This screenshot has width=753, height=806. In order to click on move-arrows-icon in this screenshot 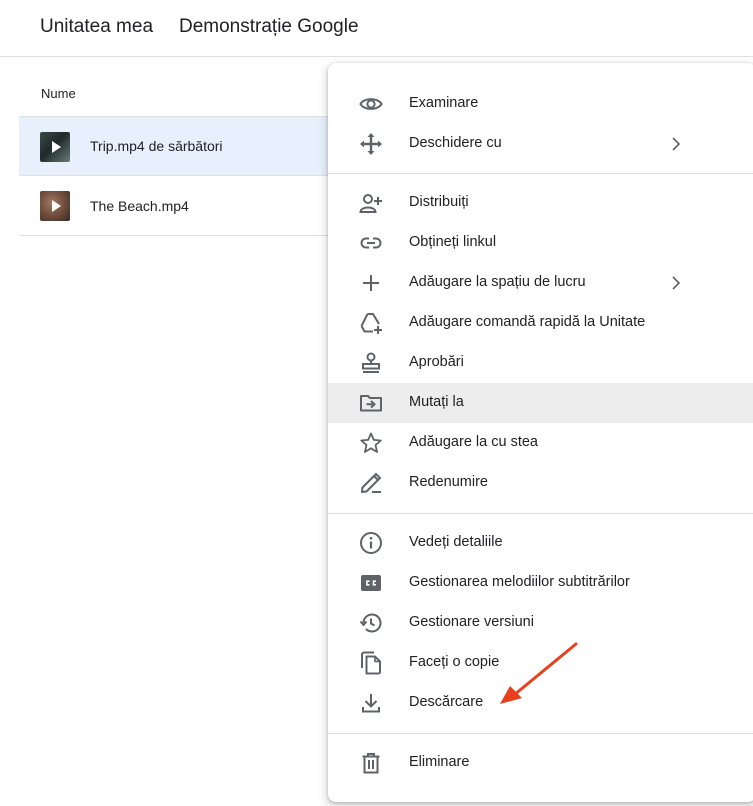, I will do `click(371, 144)`.